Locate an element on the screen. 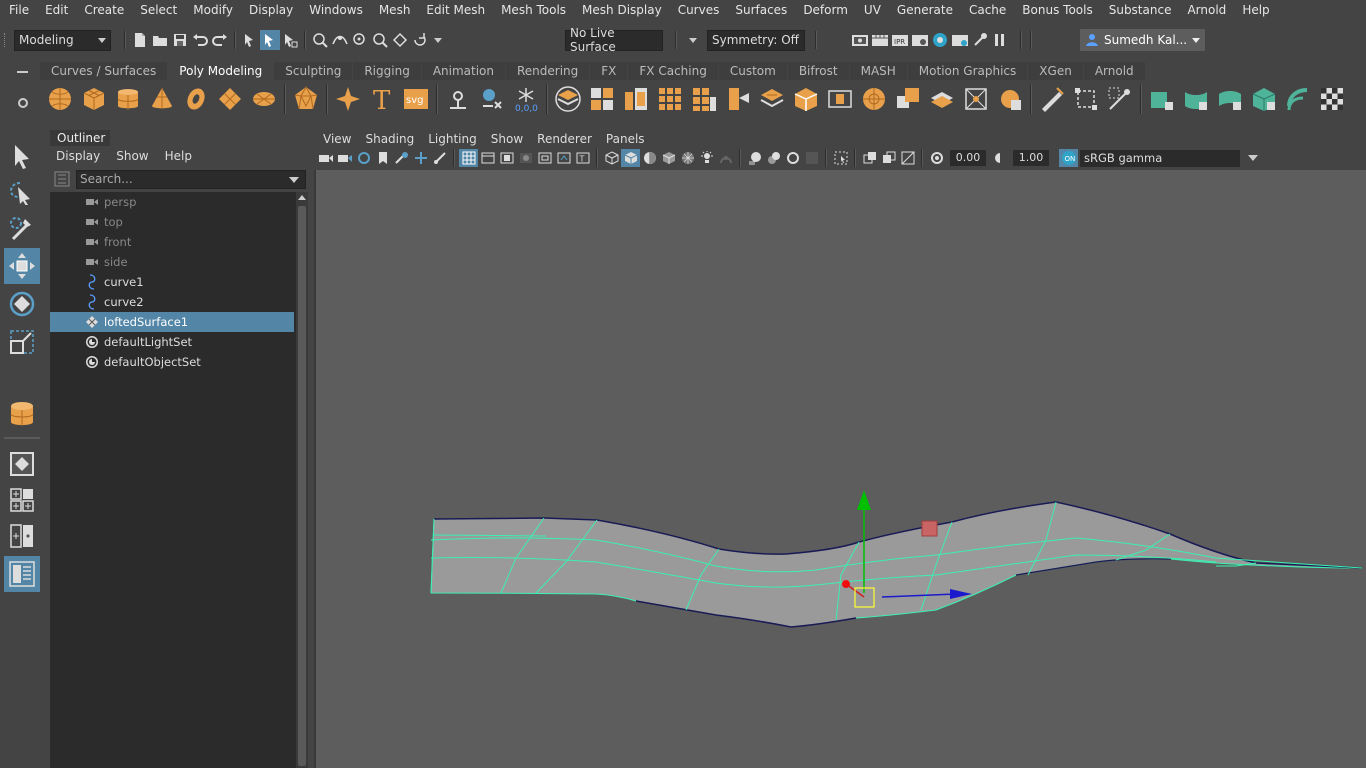 This screenshot has height=768, width=1366. viewport-menu-lighting: Lighting is located at coordinates (452, 139).